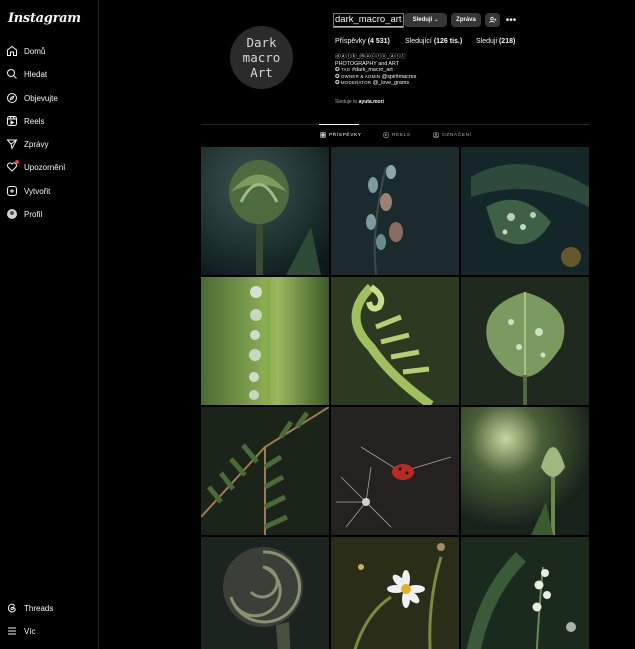 This screenshot has width=635, height=649. Describe the element at coordinates (35, 167) in the screenshot. I see `nav-notifications: Upozornění` at that location.